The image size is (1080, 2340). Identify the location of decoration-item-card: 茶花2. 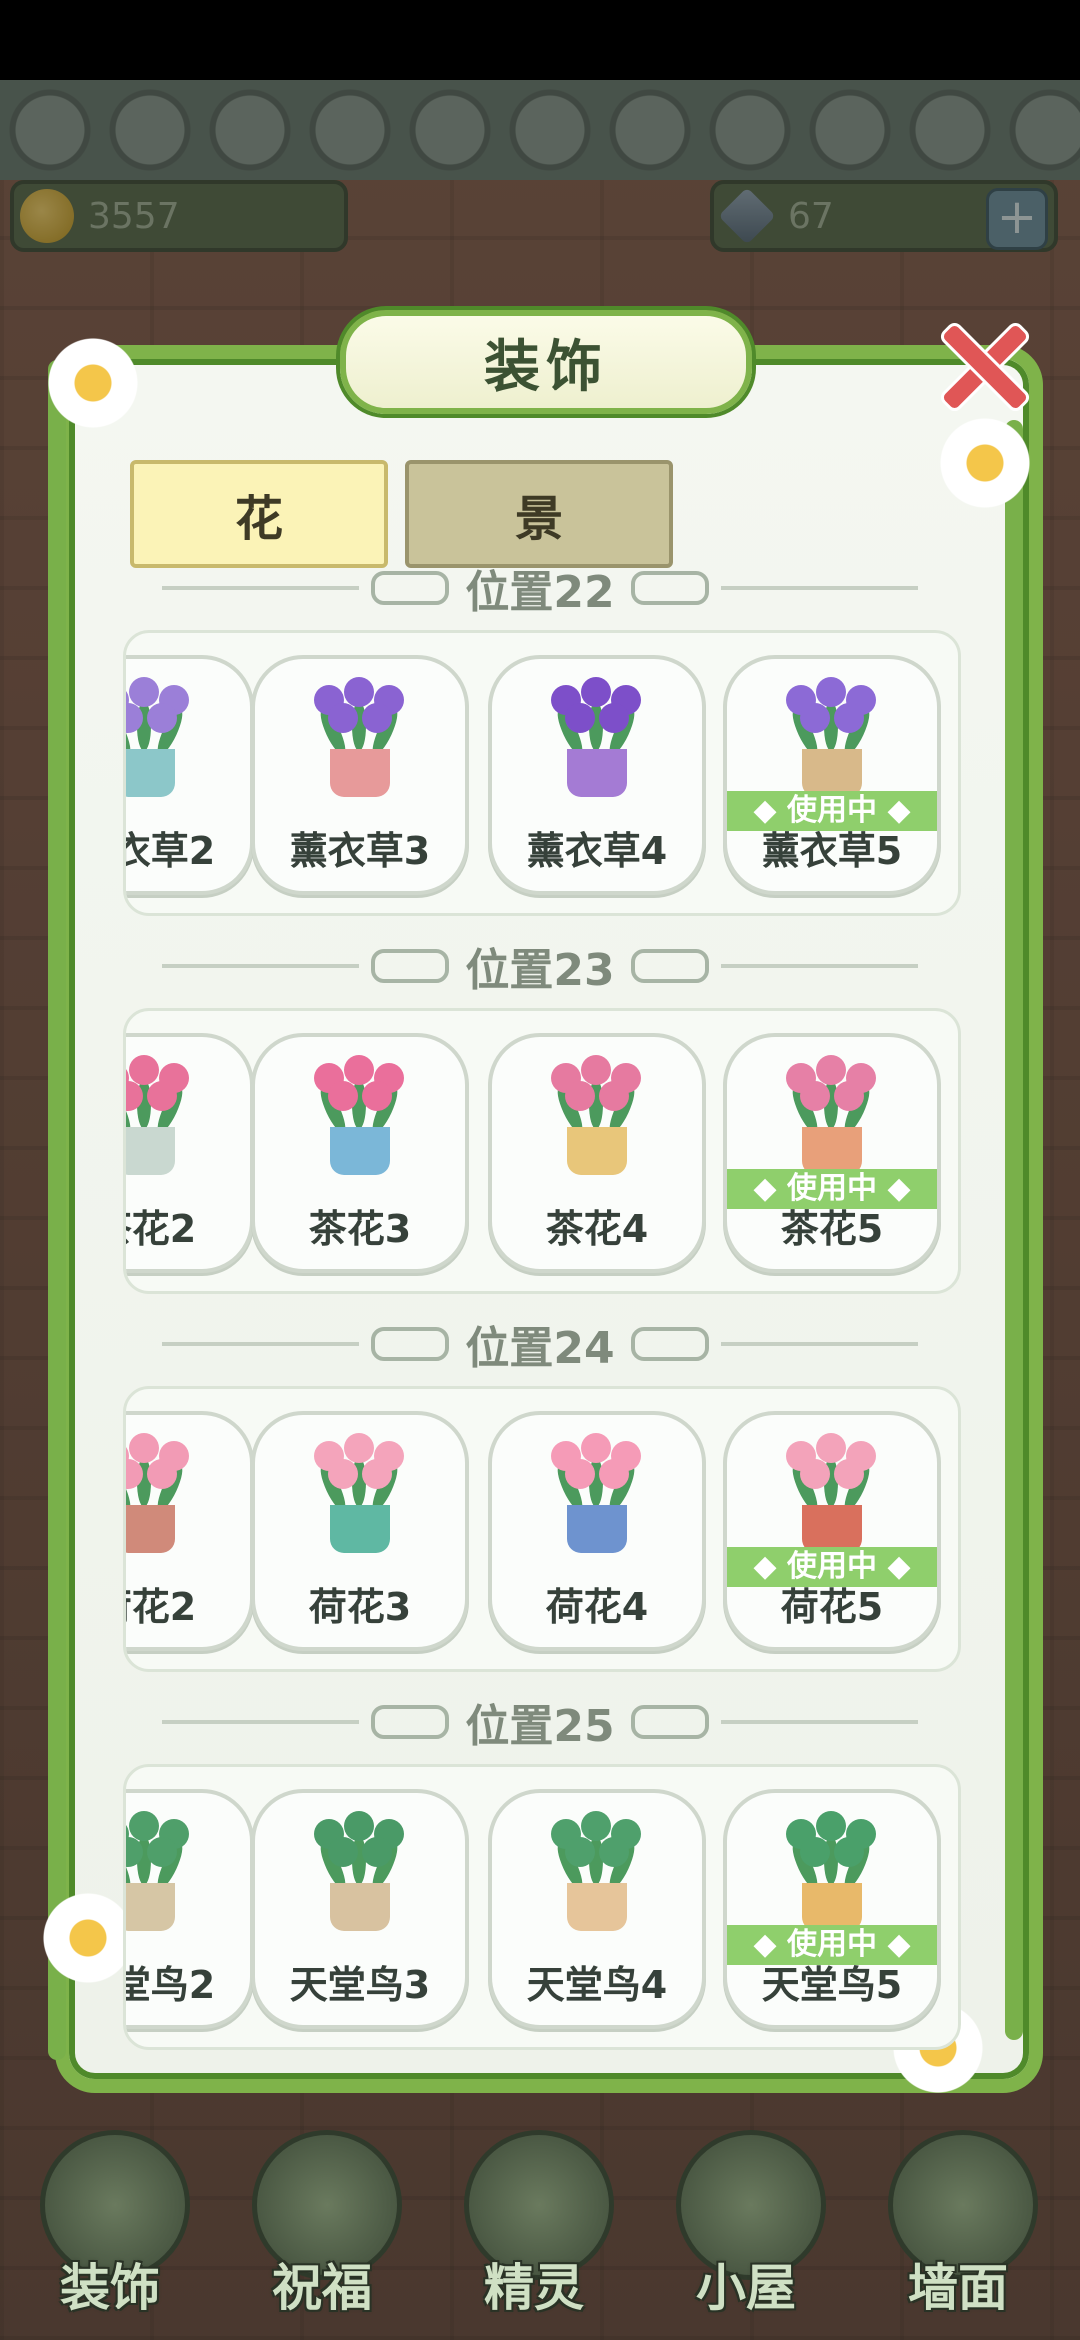
(190, 1153).